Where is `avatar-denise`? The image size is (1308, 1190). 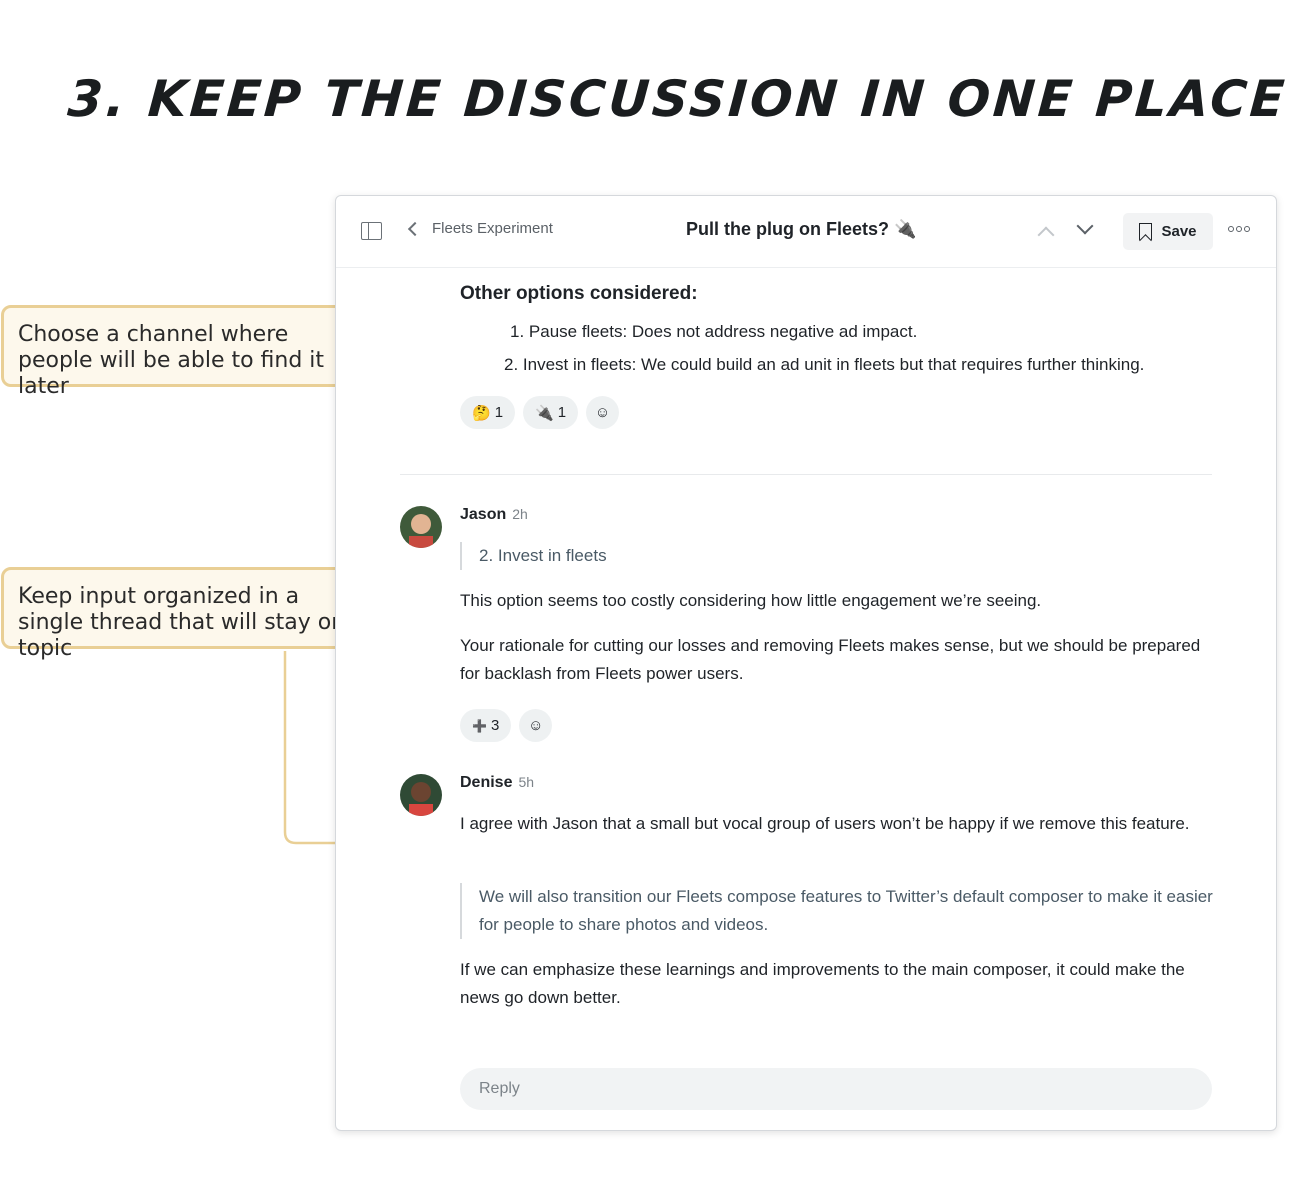 avatar-denise is located at coordinates (421, 795).